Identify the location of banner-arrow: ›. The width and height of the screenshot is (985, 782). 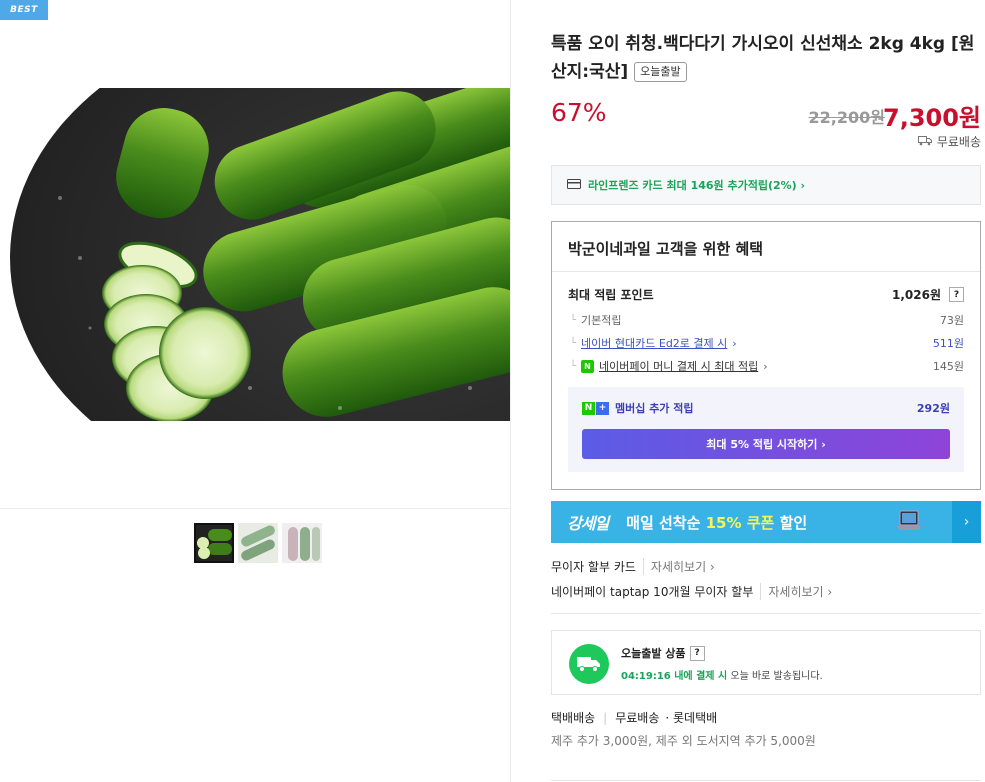
(966, 522).